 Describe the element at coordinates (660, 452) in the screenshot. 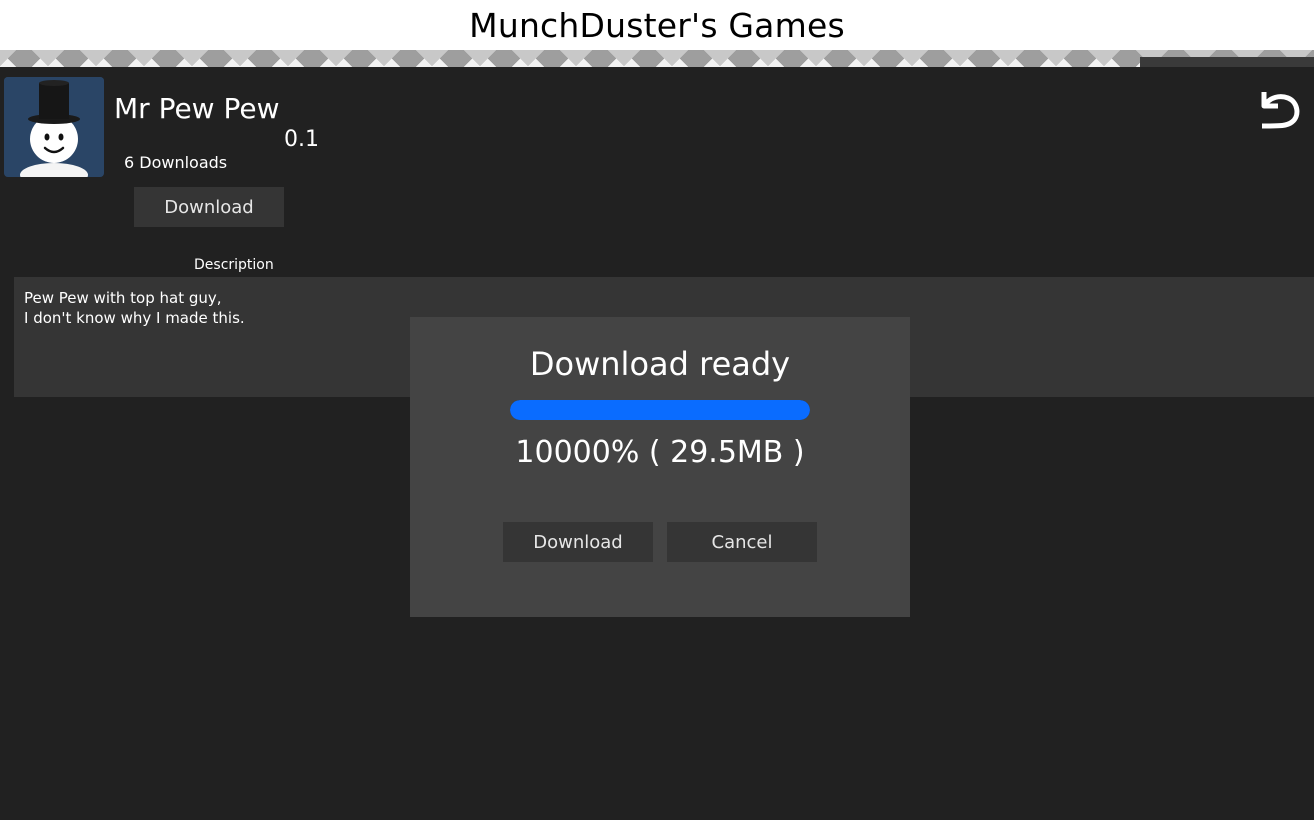

I see `progress-text: 10000% ( 29.5MB )` at that location.